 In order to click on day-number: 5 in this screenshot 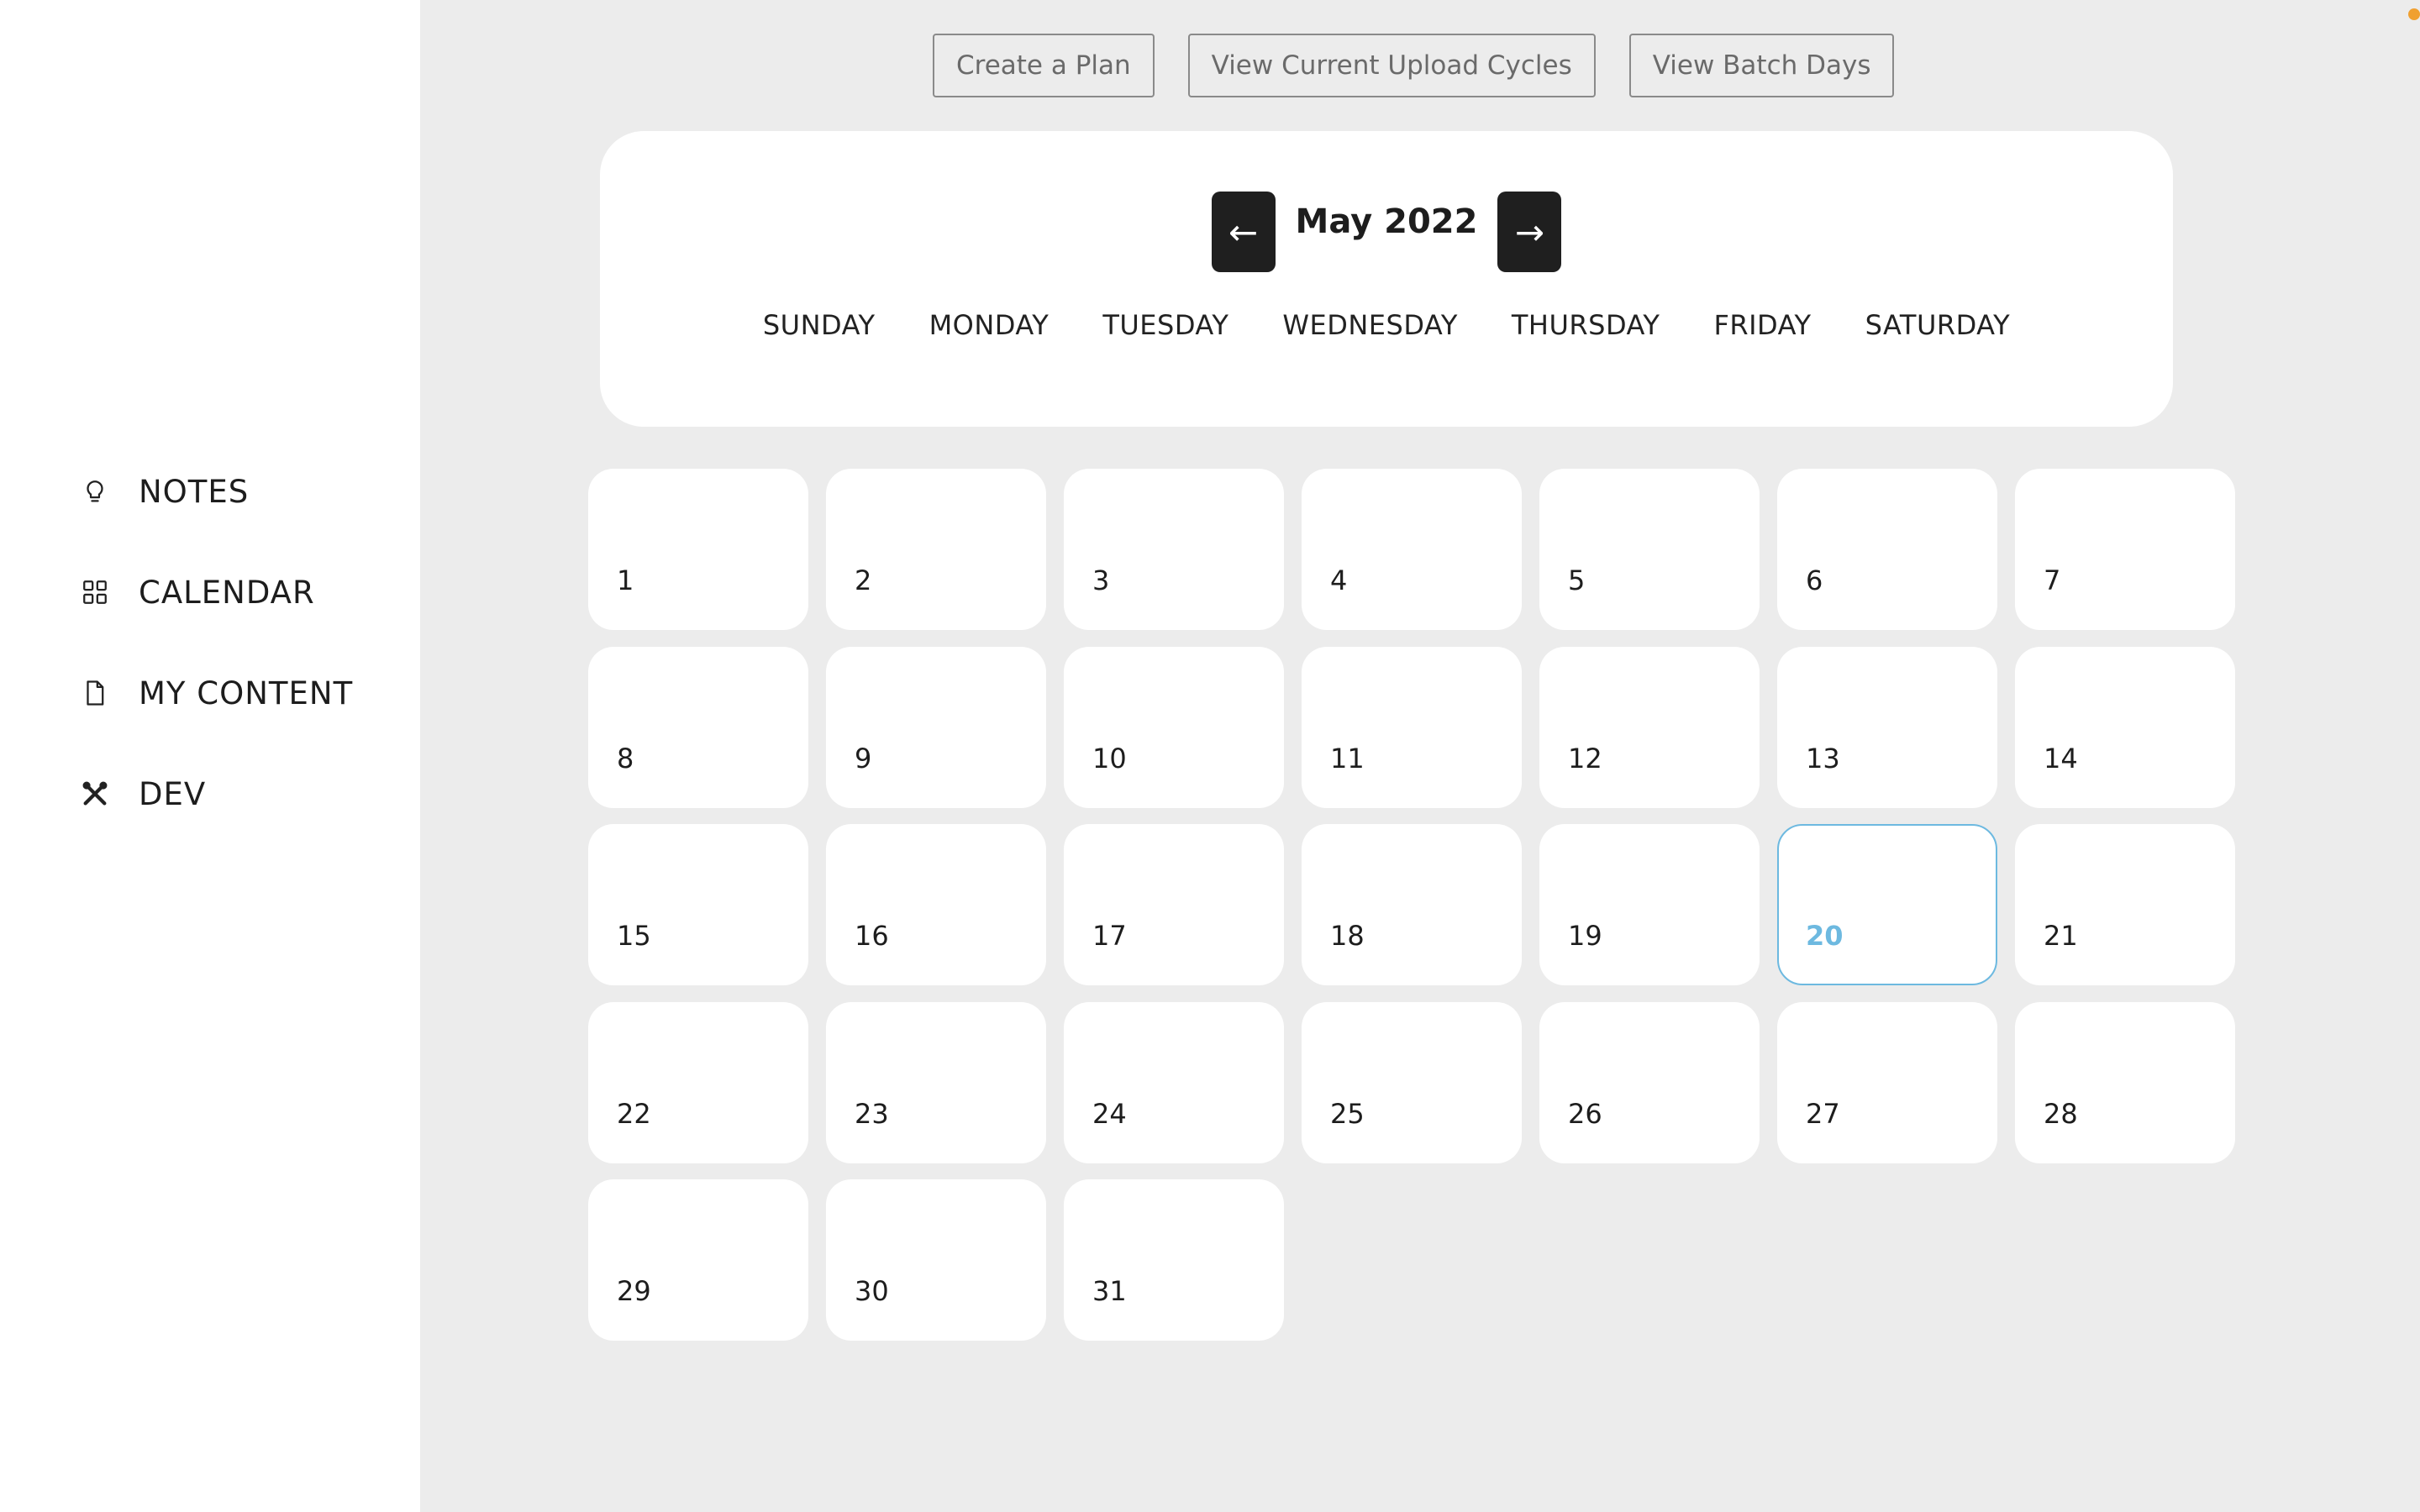, I will do `click(1577, 580)`.